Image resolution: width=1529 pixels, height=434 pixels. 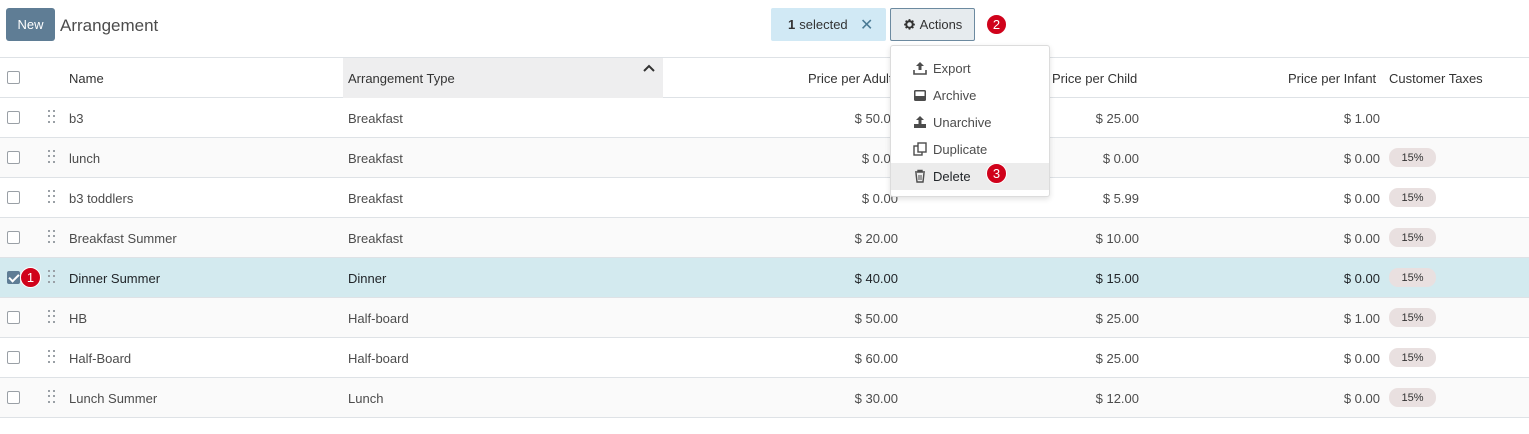 I want to click on table-row: lunch Breakfast $ 0.00 $ 0.00 $ 0.00 15%, so click(x=764, y=158).